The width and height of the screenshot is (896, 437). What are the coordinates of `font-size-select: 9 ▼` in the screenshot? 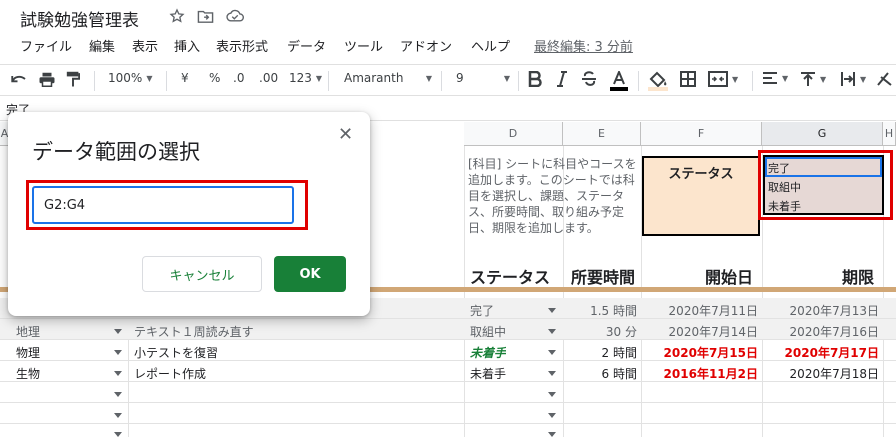 It's located at (483, 78).